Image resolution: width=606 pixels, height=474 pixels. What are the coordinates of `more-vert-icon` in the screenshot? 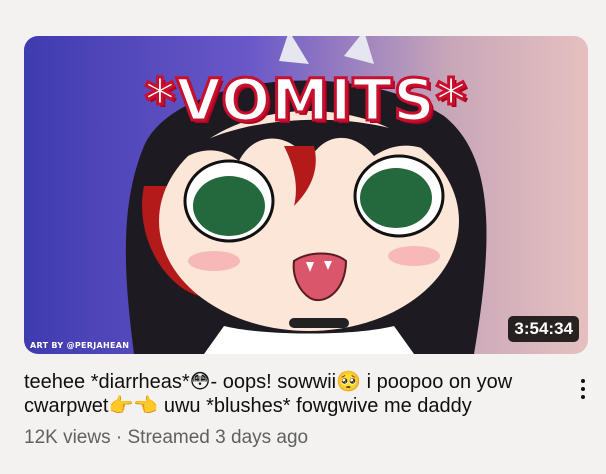 It's located at (583, 389).